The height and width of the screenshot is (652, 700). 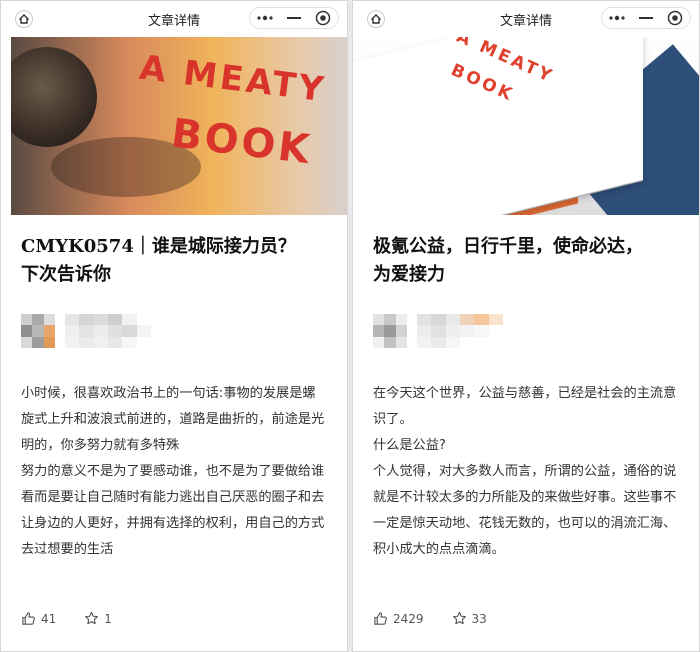 What do you see at coordinates (409, 274) in the screenshot?
I see `article-title-line2: 为爱接力` at bounding box center [409, 274].